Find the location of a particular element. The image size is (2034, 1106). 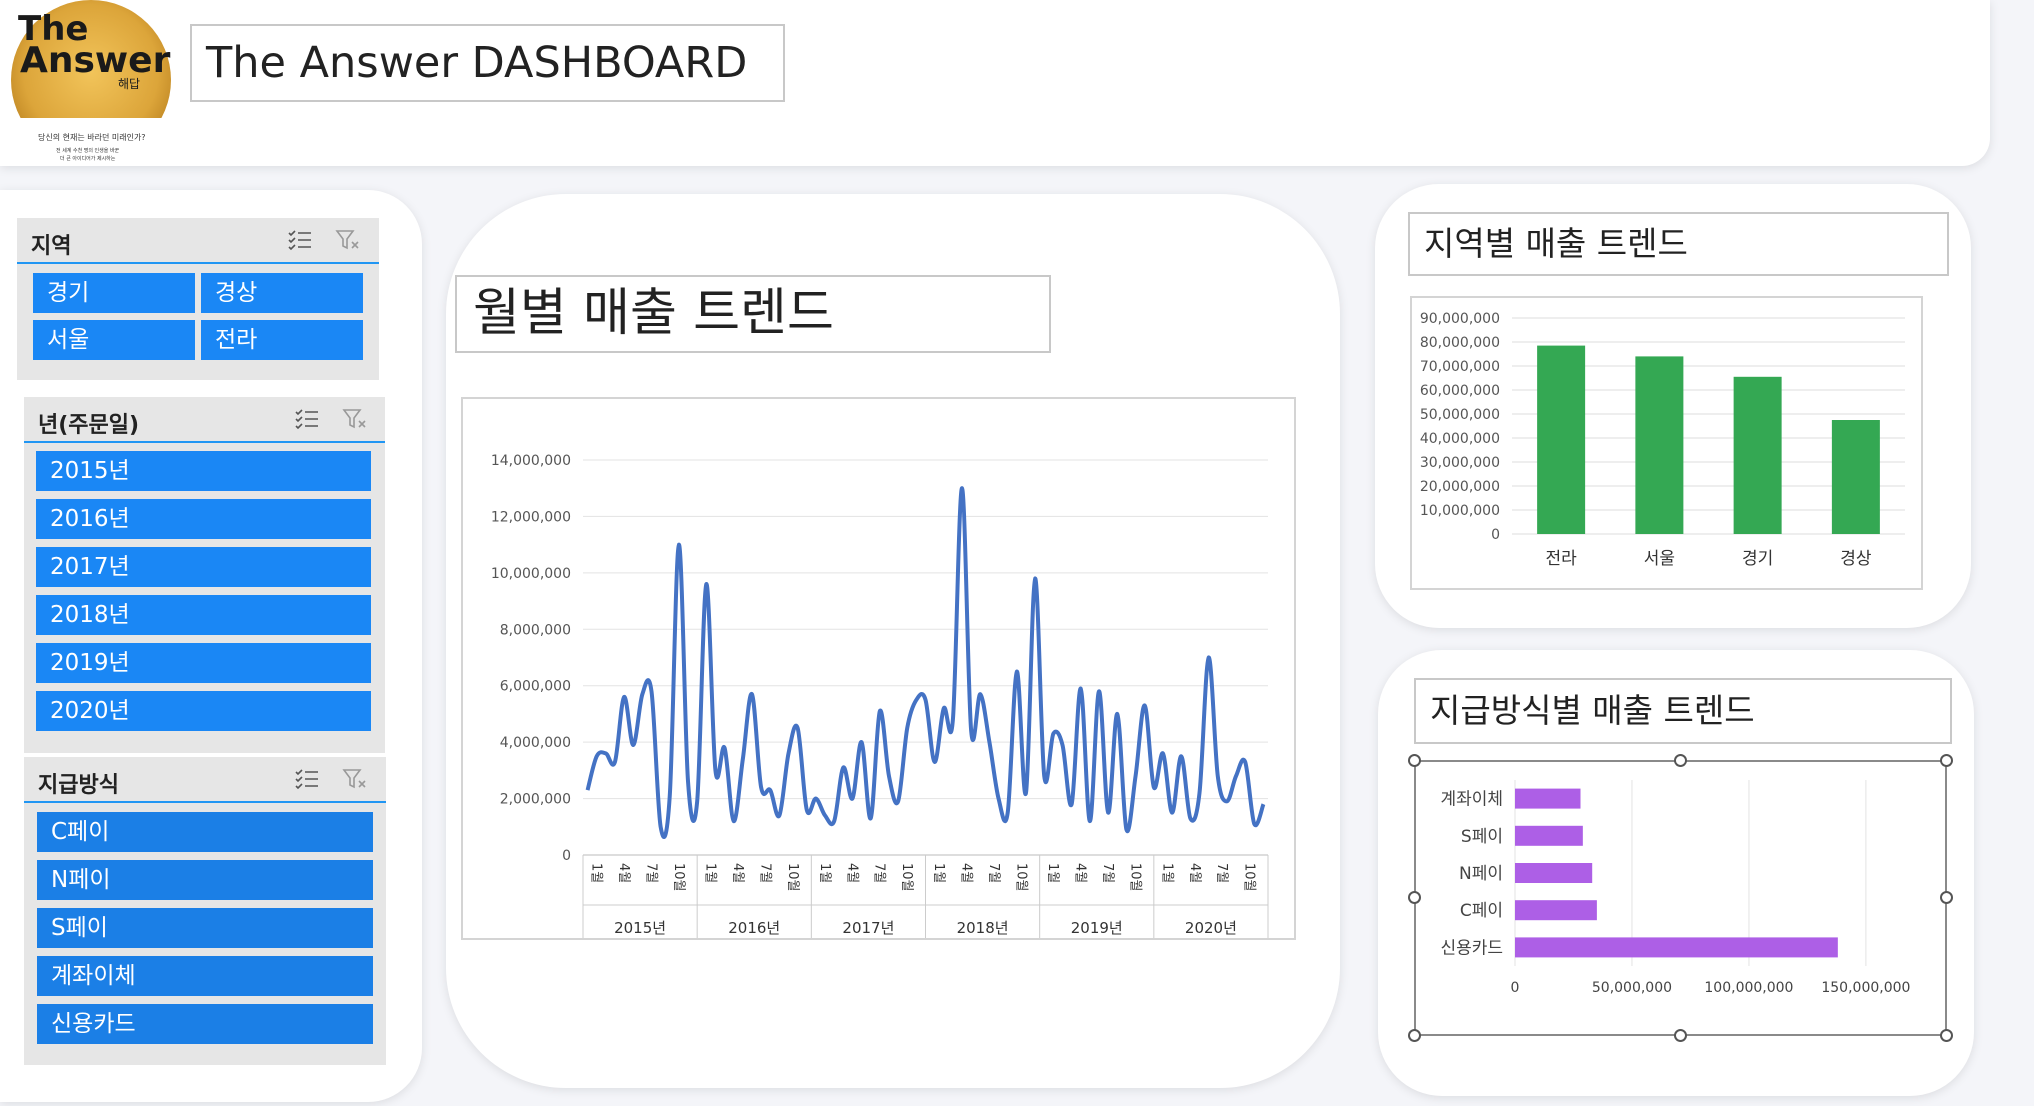

year-group-label: 2015년 is located at coordinates (640, 928).